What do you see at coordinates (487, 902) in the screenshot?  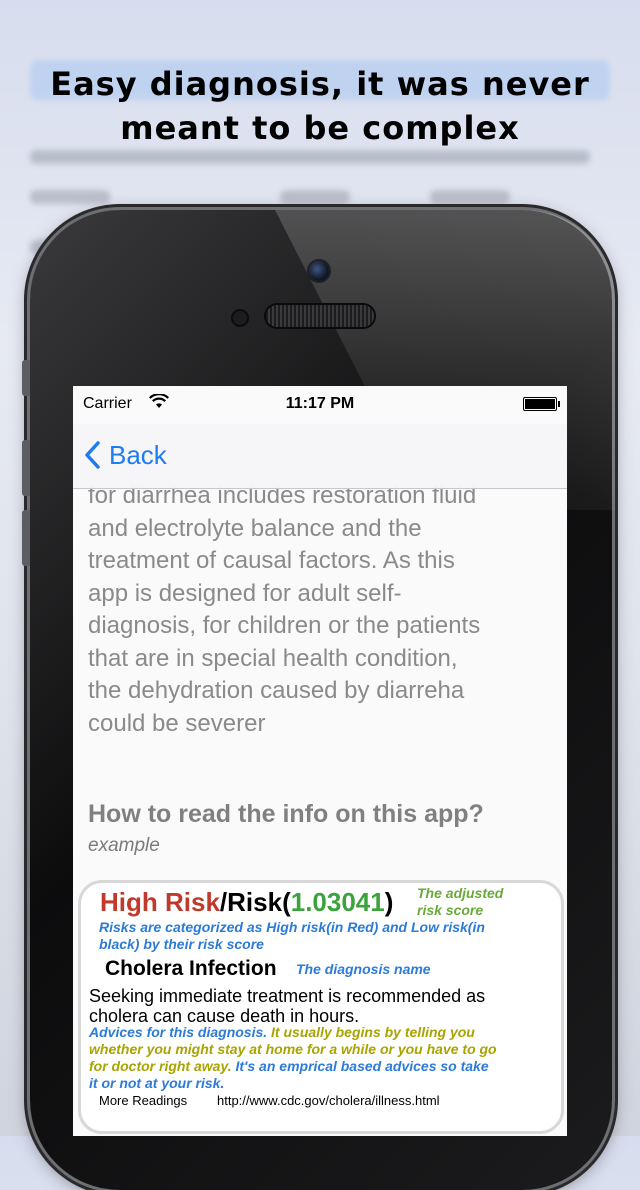 I see `adjusted-score-note: The adjusted risk score` at bounding box center [487, 902].